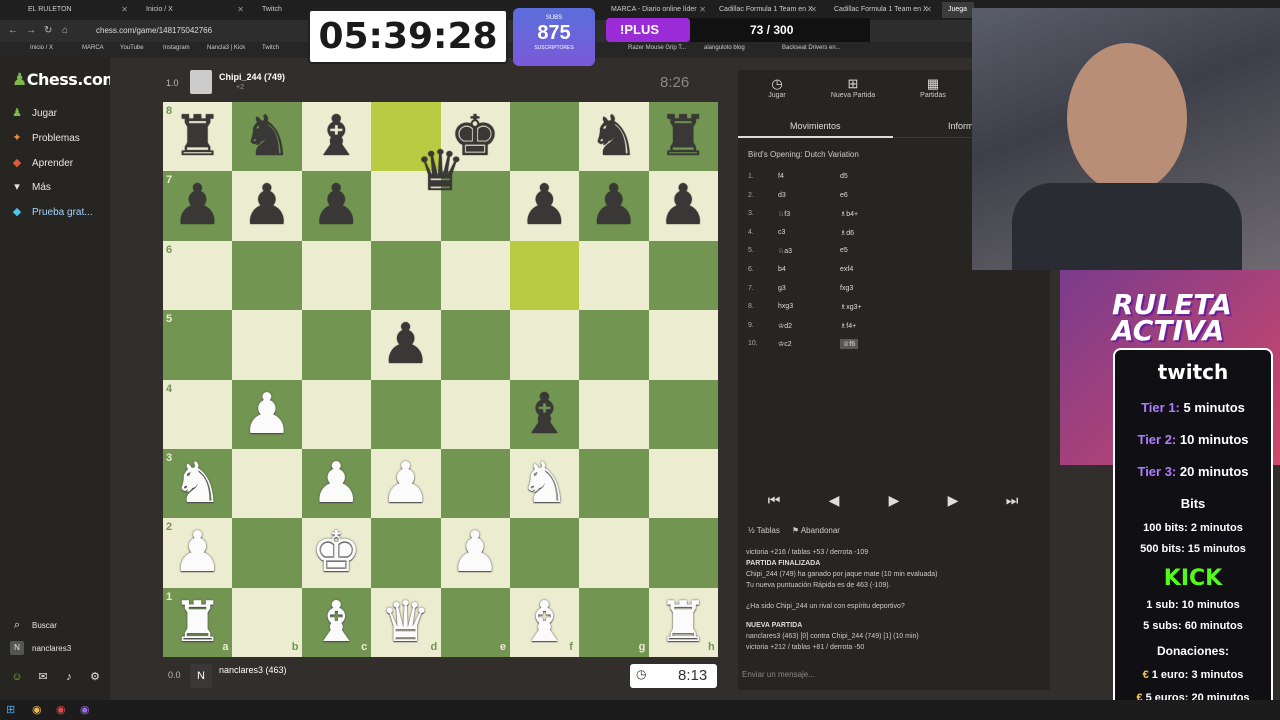 The image size is (1280, 720). What do you see at coordinates (777, 87) in the screenshot?
I see `tab-jugar: ◷ Jugar` at bounding box center [777, 87].